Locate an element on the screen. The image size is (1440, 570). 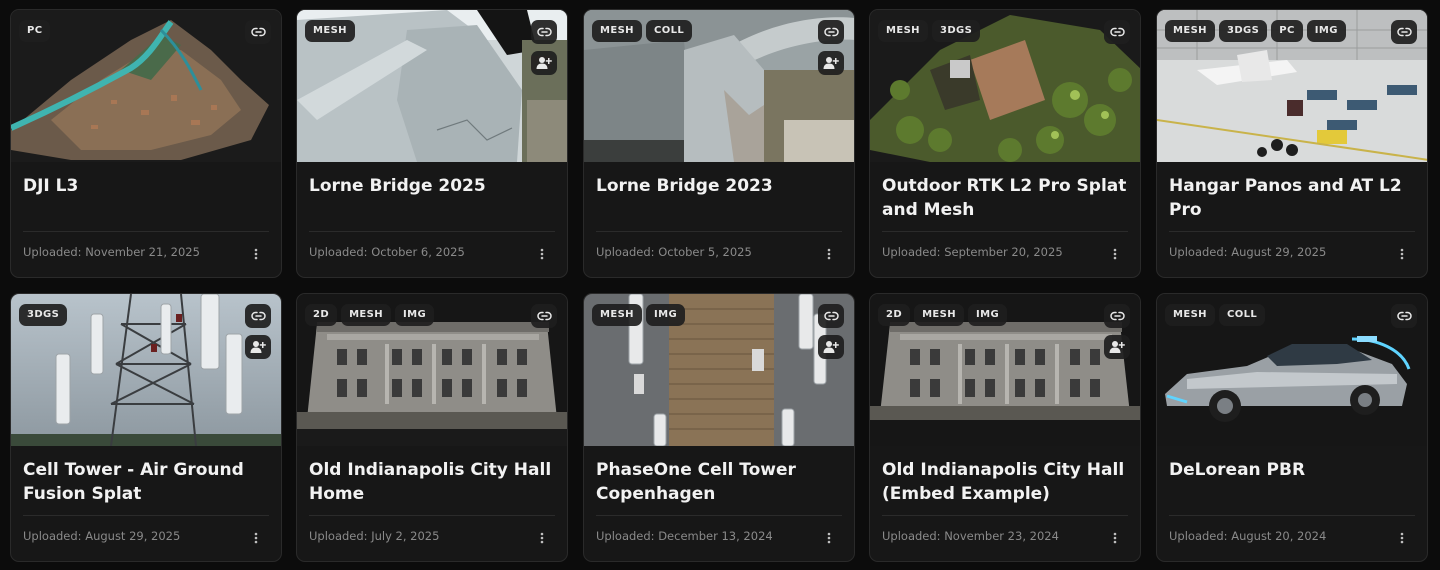
tag-list: MESH COLL is located at coordinates (1215, 315).